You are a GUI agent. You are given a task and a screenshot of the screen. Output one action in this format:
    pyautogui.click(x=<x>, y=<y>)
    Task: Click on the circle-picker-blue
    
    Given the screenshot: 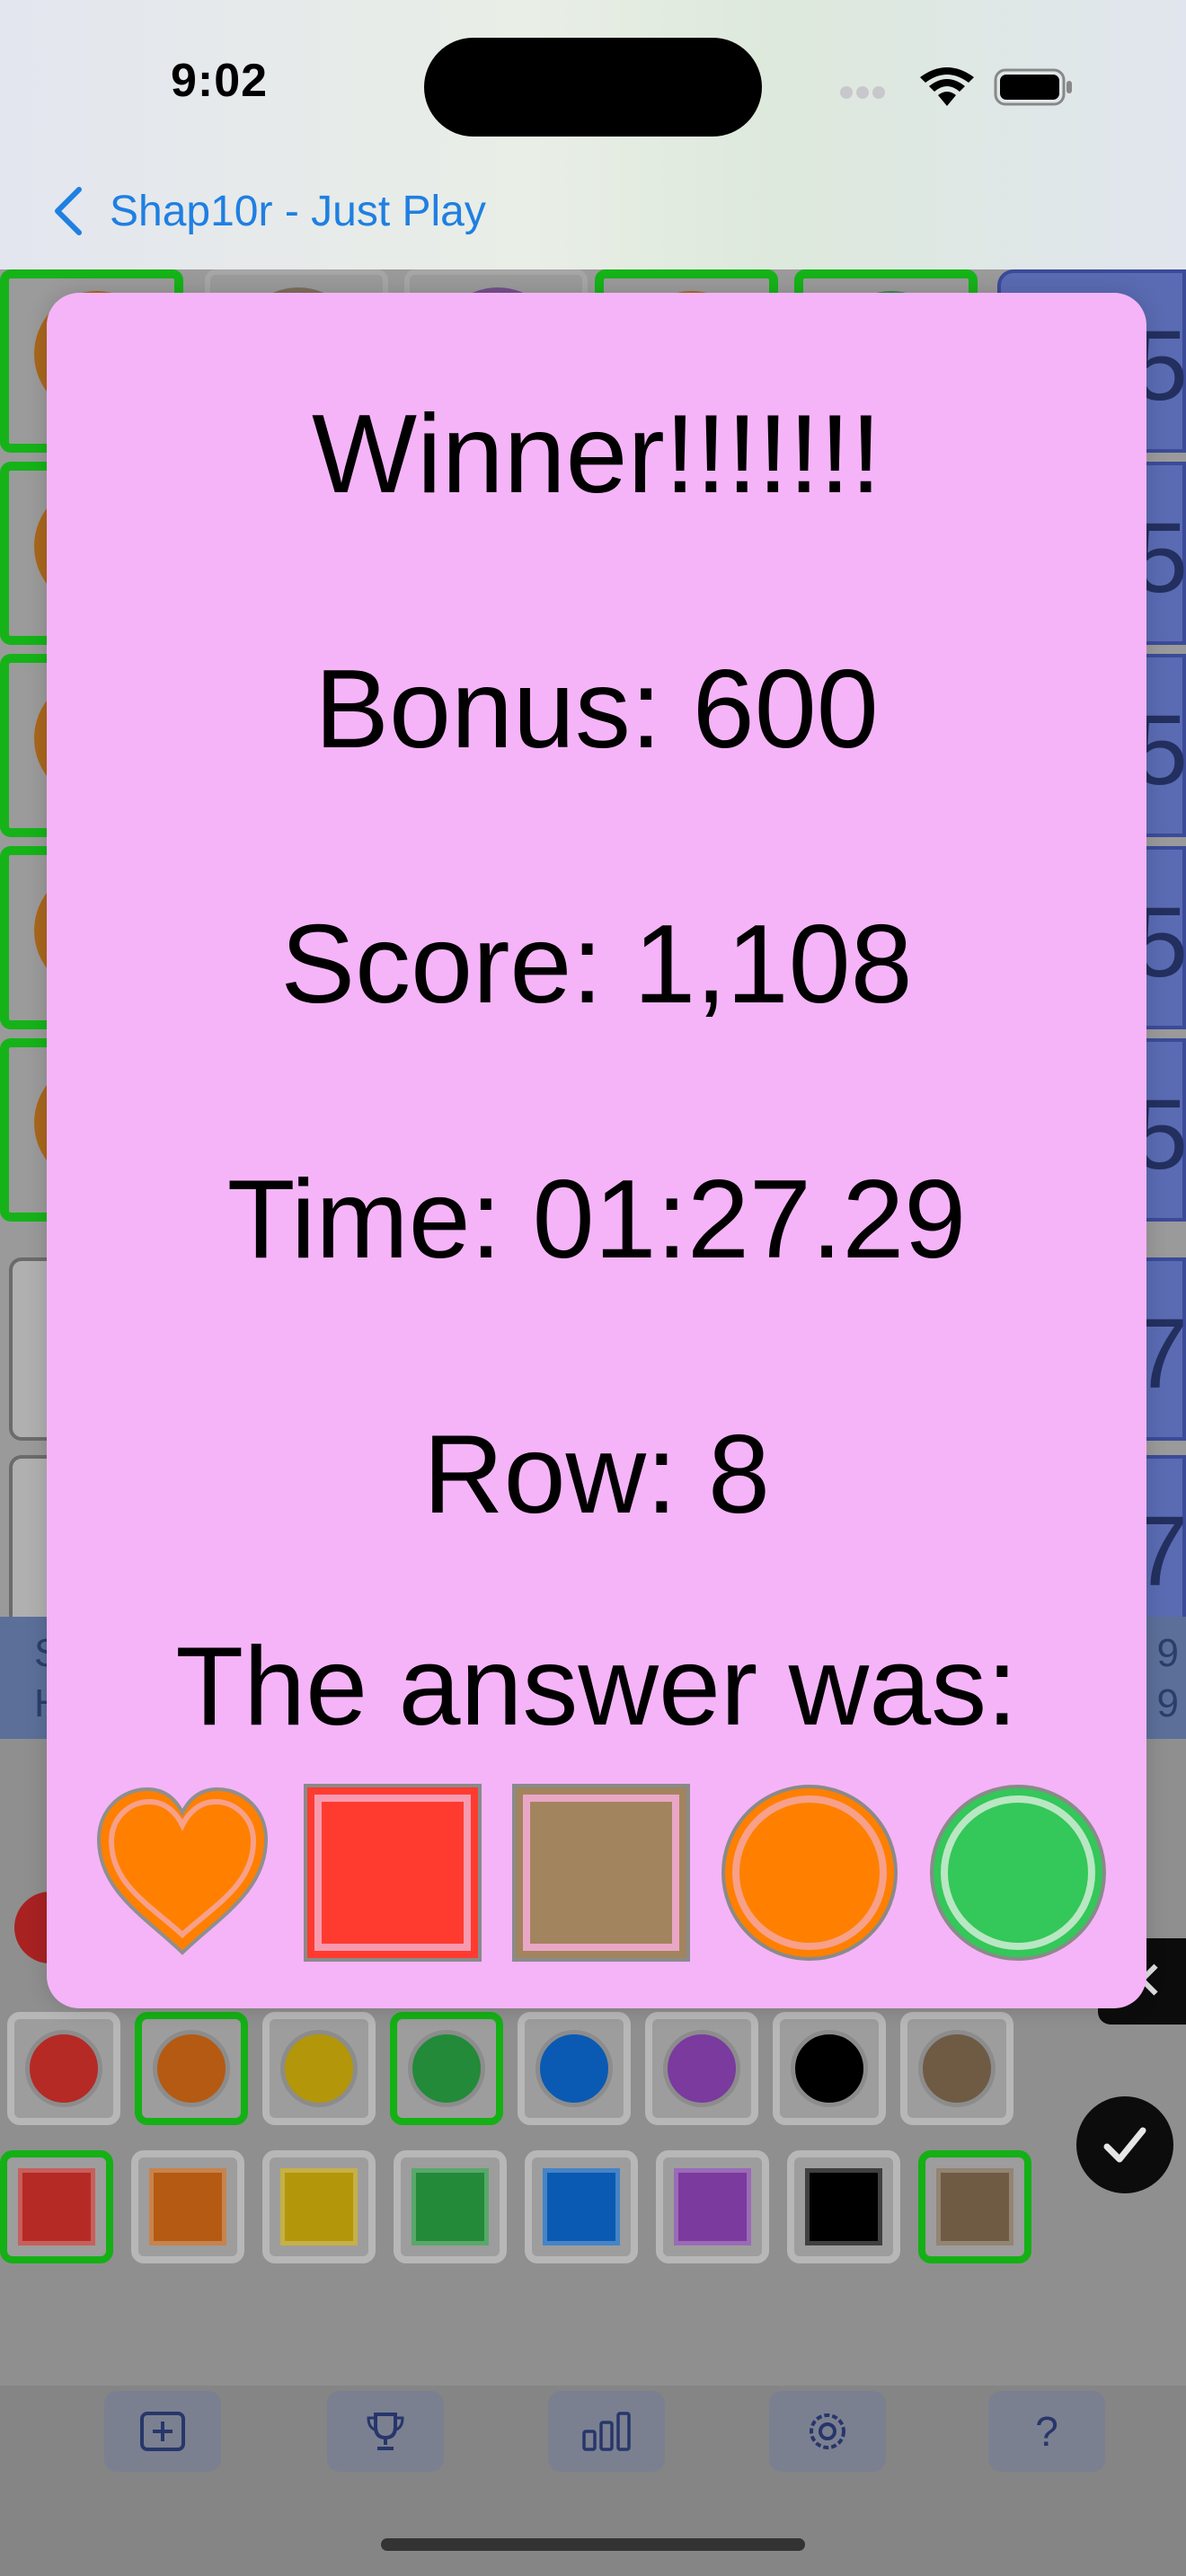 What is the action you would take?
    pyautogui.click(x=574, y=2068)
    